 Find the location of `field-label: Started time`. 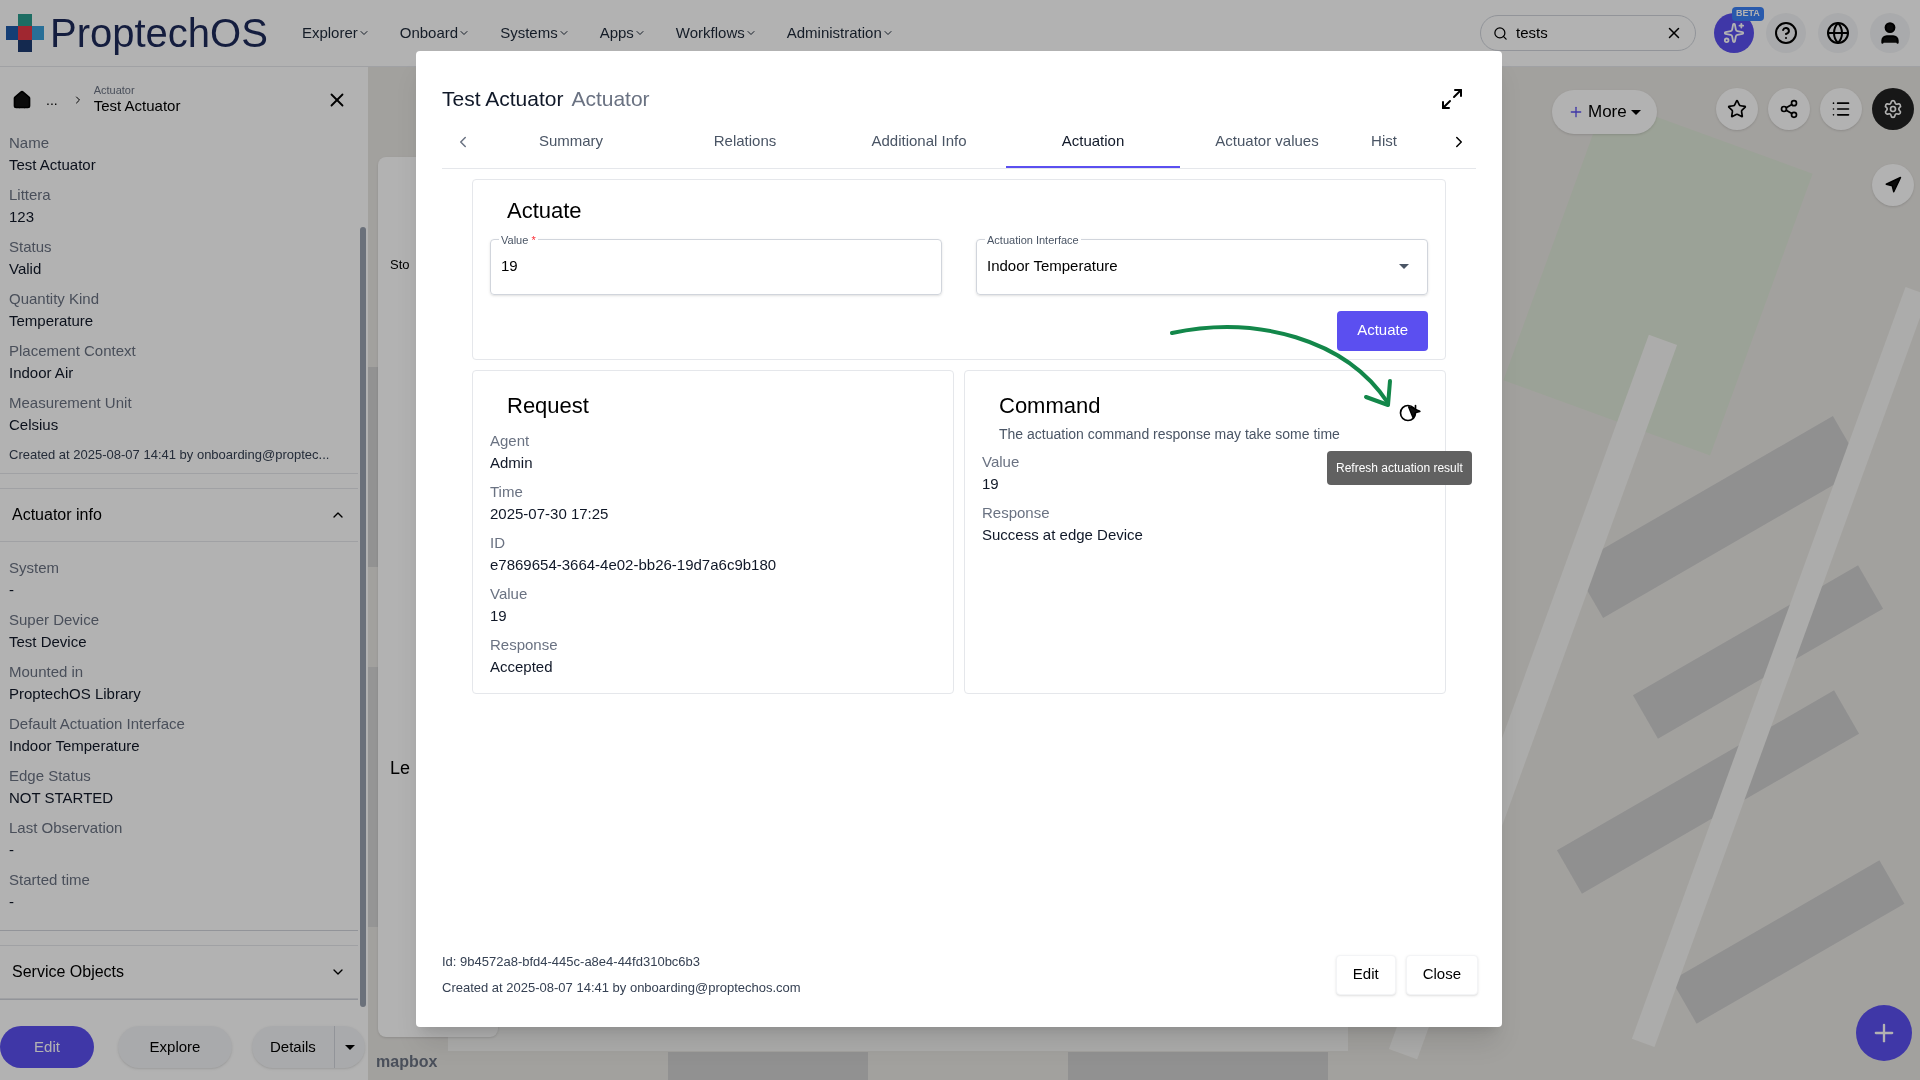

field-label: Started time is located at coordinates (49, 879).